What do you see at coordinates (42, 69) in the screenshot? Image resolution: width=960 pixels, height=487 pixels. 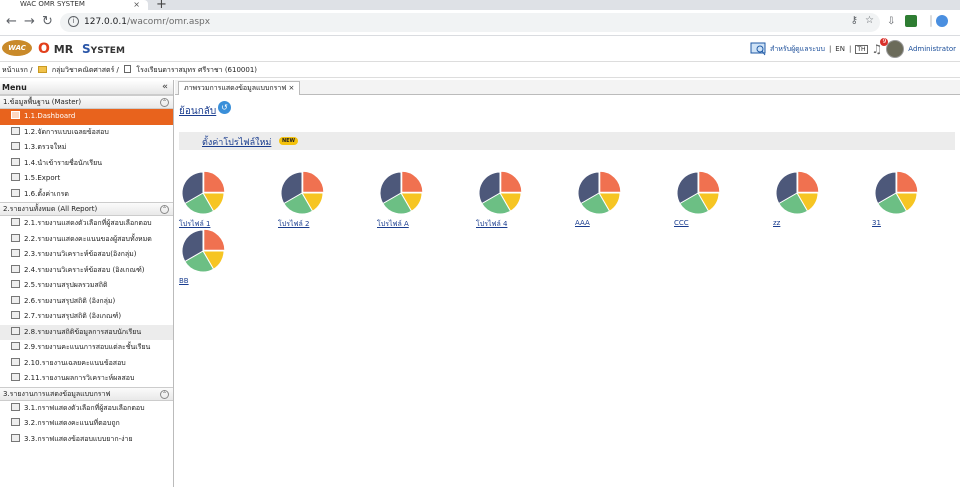 I see `folder-icon` at bounding box center [42, 69].